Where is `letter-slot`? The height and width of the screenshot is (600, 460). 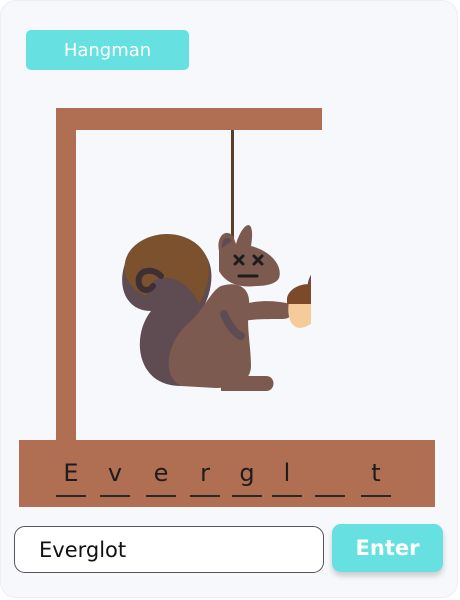 letter-slot is located at coordinates (330, 477).